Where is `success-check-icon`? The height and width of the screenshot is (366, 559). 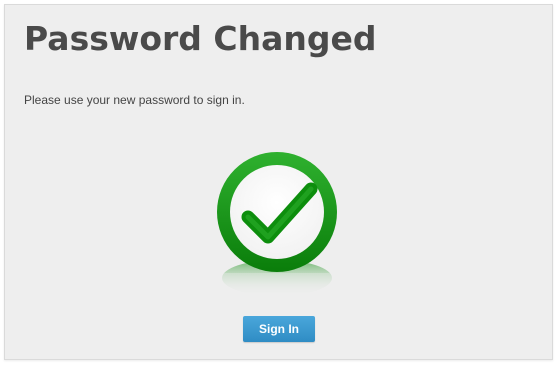
success-check-icon is located at coordinates (277, 223).